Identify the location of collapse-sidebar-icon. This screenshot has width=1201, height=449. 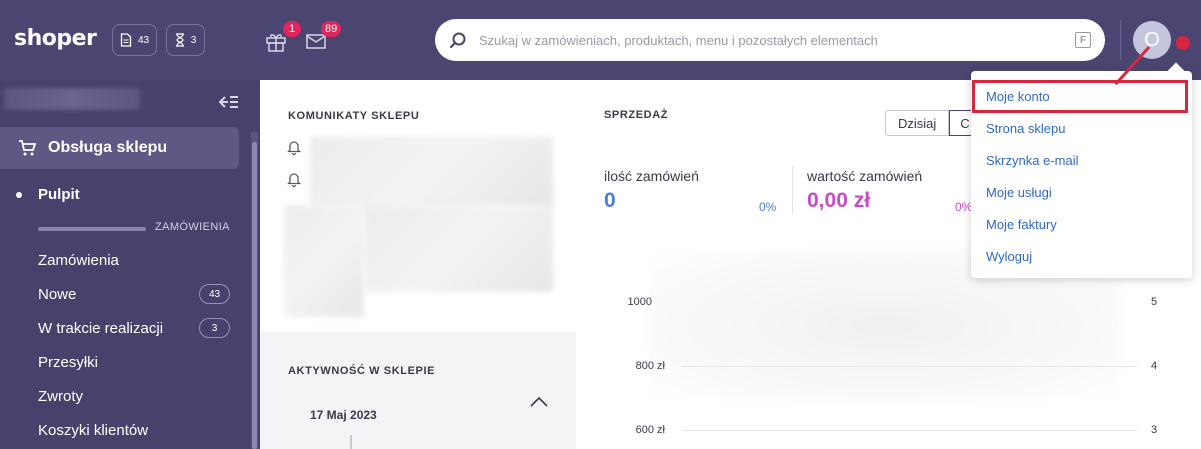
(229, 102).